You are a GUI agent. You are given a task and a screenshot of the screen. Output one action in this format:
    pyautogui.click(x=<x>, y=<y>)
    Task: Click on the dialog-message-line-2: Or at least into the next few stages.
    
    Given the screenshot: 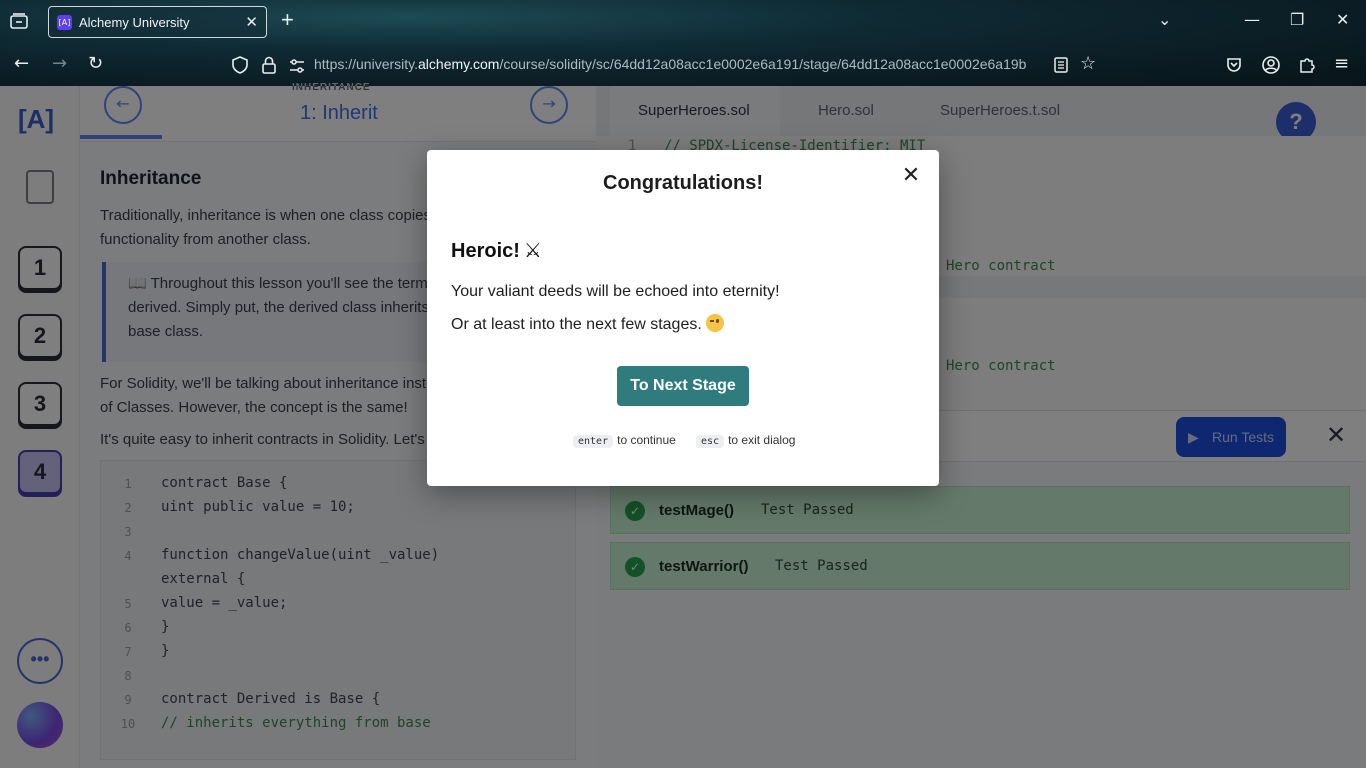 What is the action you would take?
    pyautogui.click(x=587, y=324)
    